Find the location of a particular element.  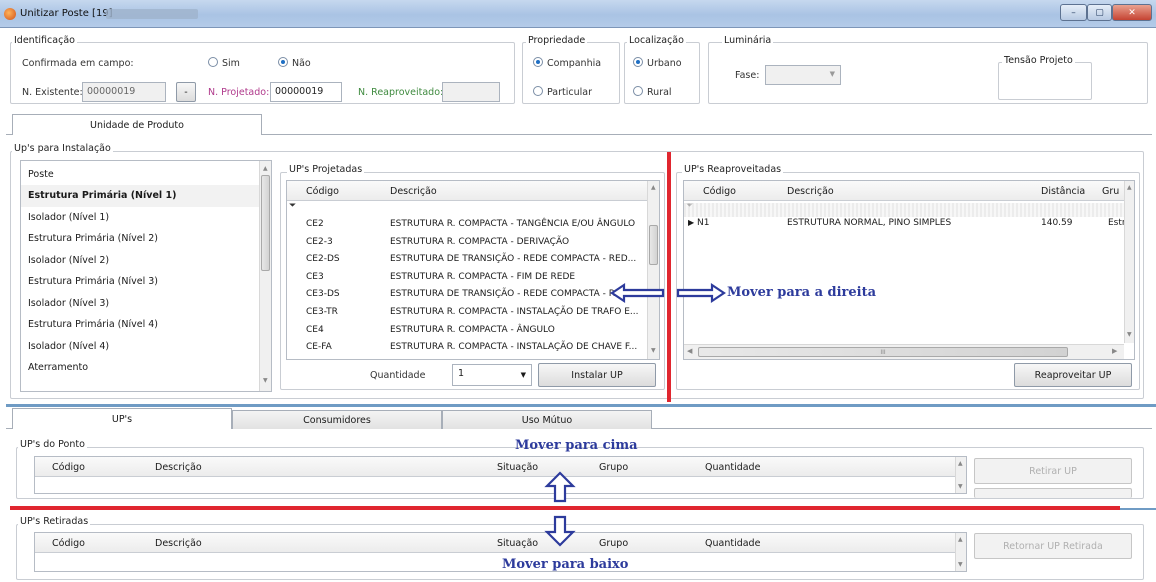

radio-companhia is located at coordinates (538, 62).